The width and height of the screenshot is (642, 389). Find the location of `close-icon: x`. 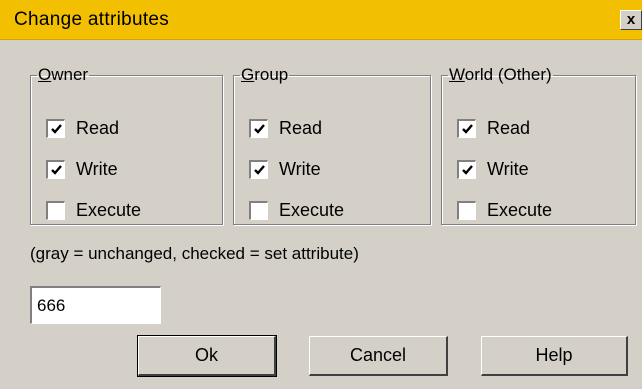

close-icon: x is located at coordinates (631, 20).